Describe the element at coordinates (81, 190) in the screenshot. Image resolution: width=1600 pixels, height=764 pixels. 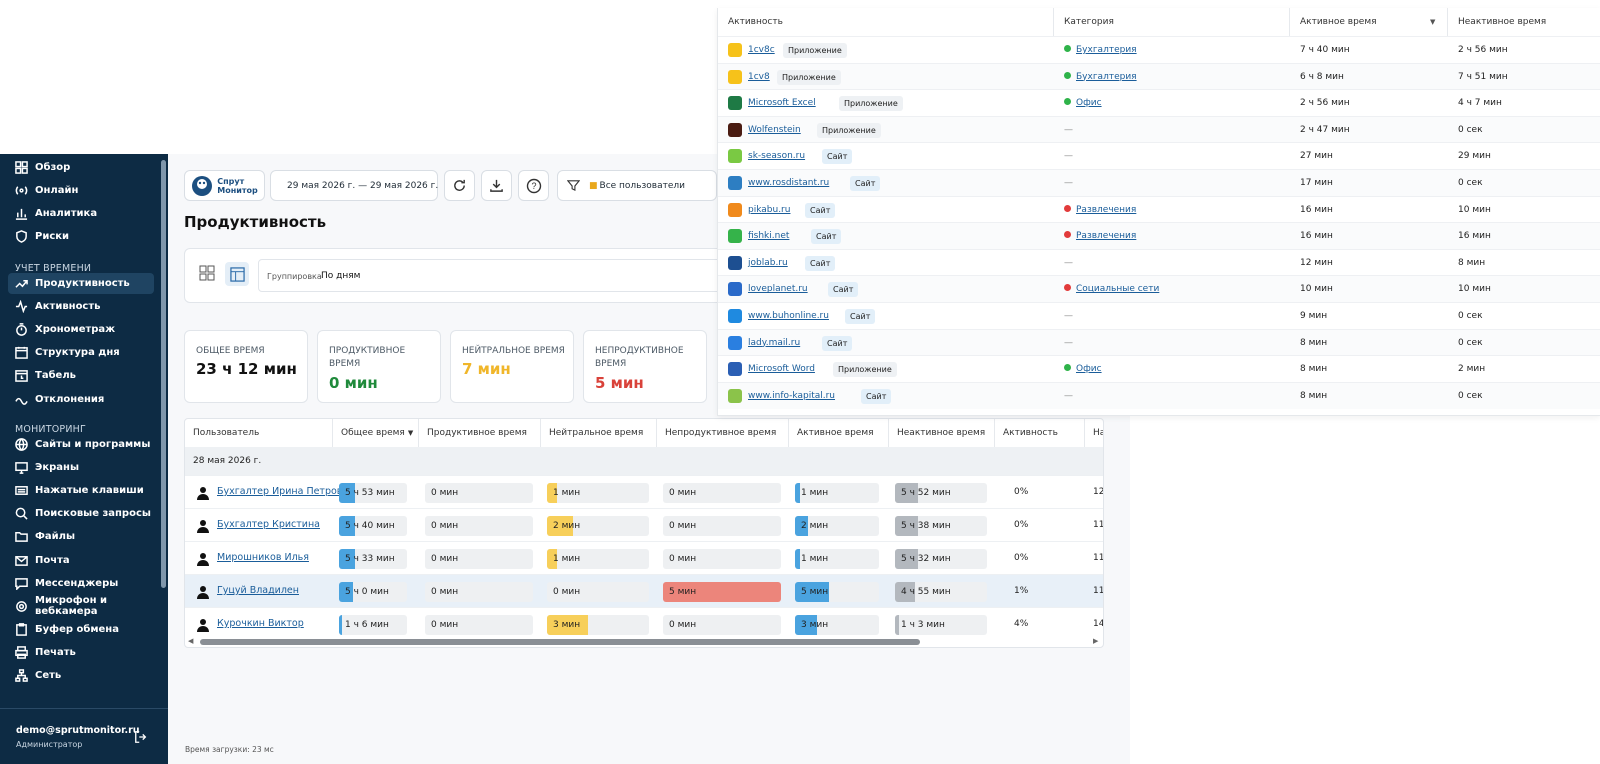
I see `sidebar-item-broadcast: Онлайн` at that location.